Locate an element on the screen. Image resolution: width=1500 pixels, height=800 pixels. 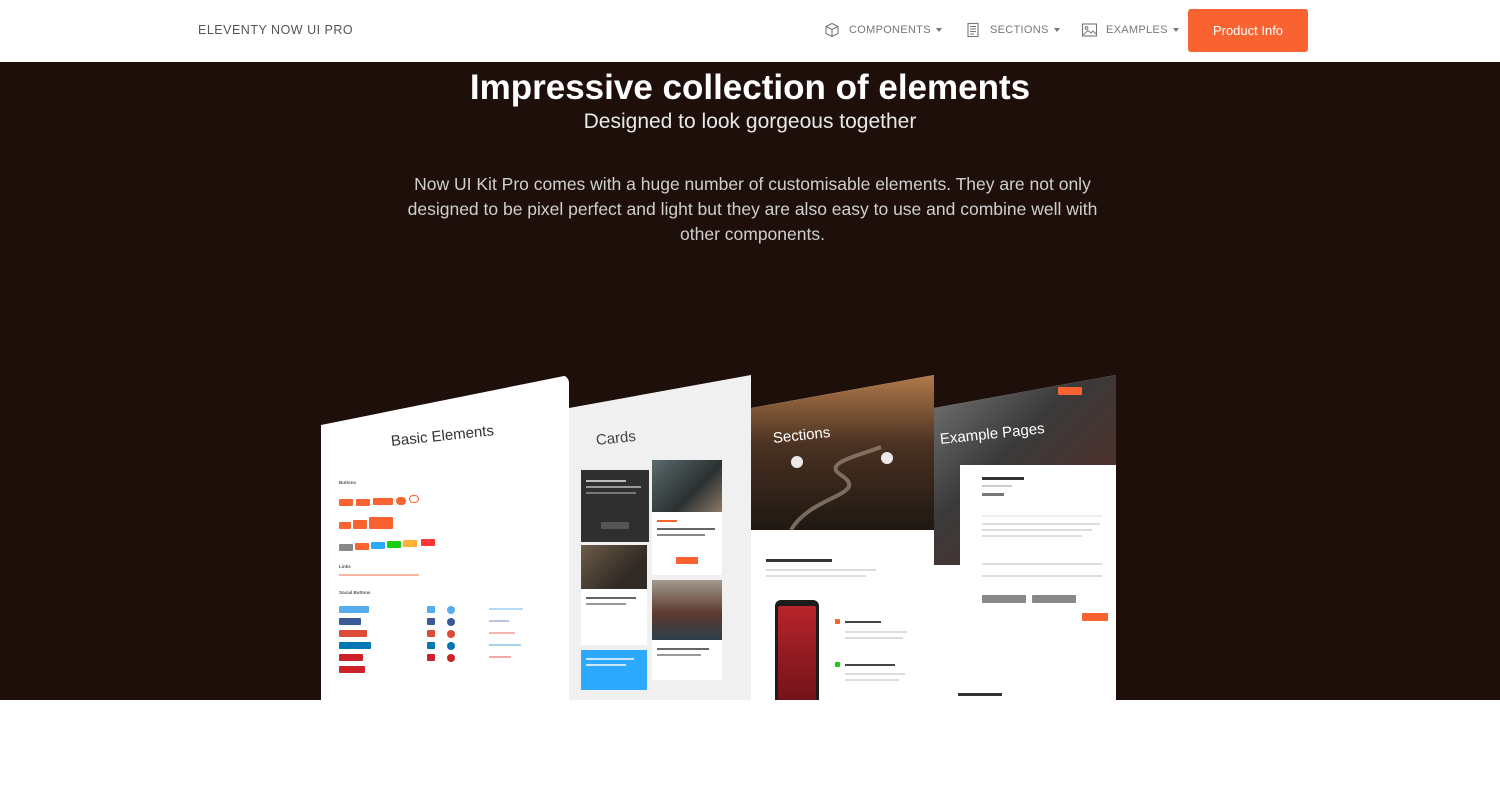
nav-components-dropdown: COMPONENTS is located at coordinates (882, 30).